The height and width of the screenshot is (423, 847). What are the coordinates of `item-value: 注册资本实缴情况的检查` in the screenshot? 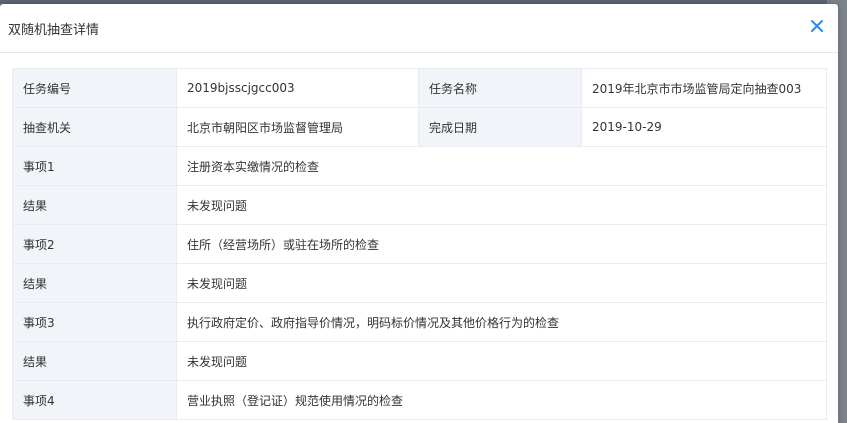 It's located at (501, 166).